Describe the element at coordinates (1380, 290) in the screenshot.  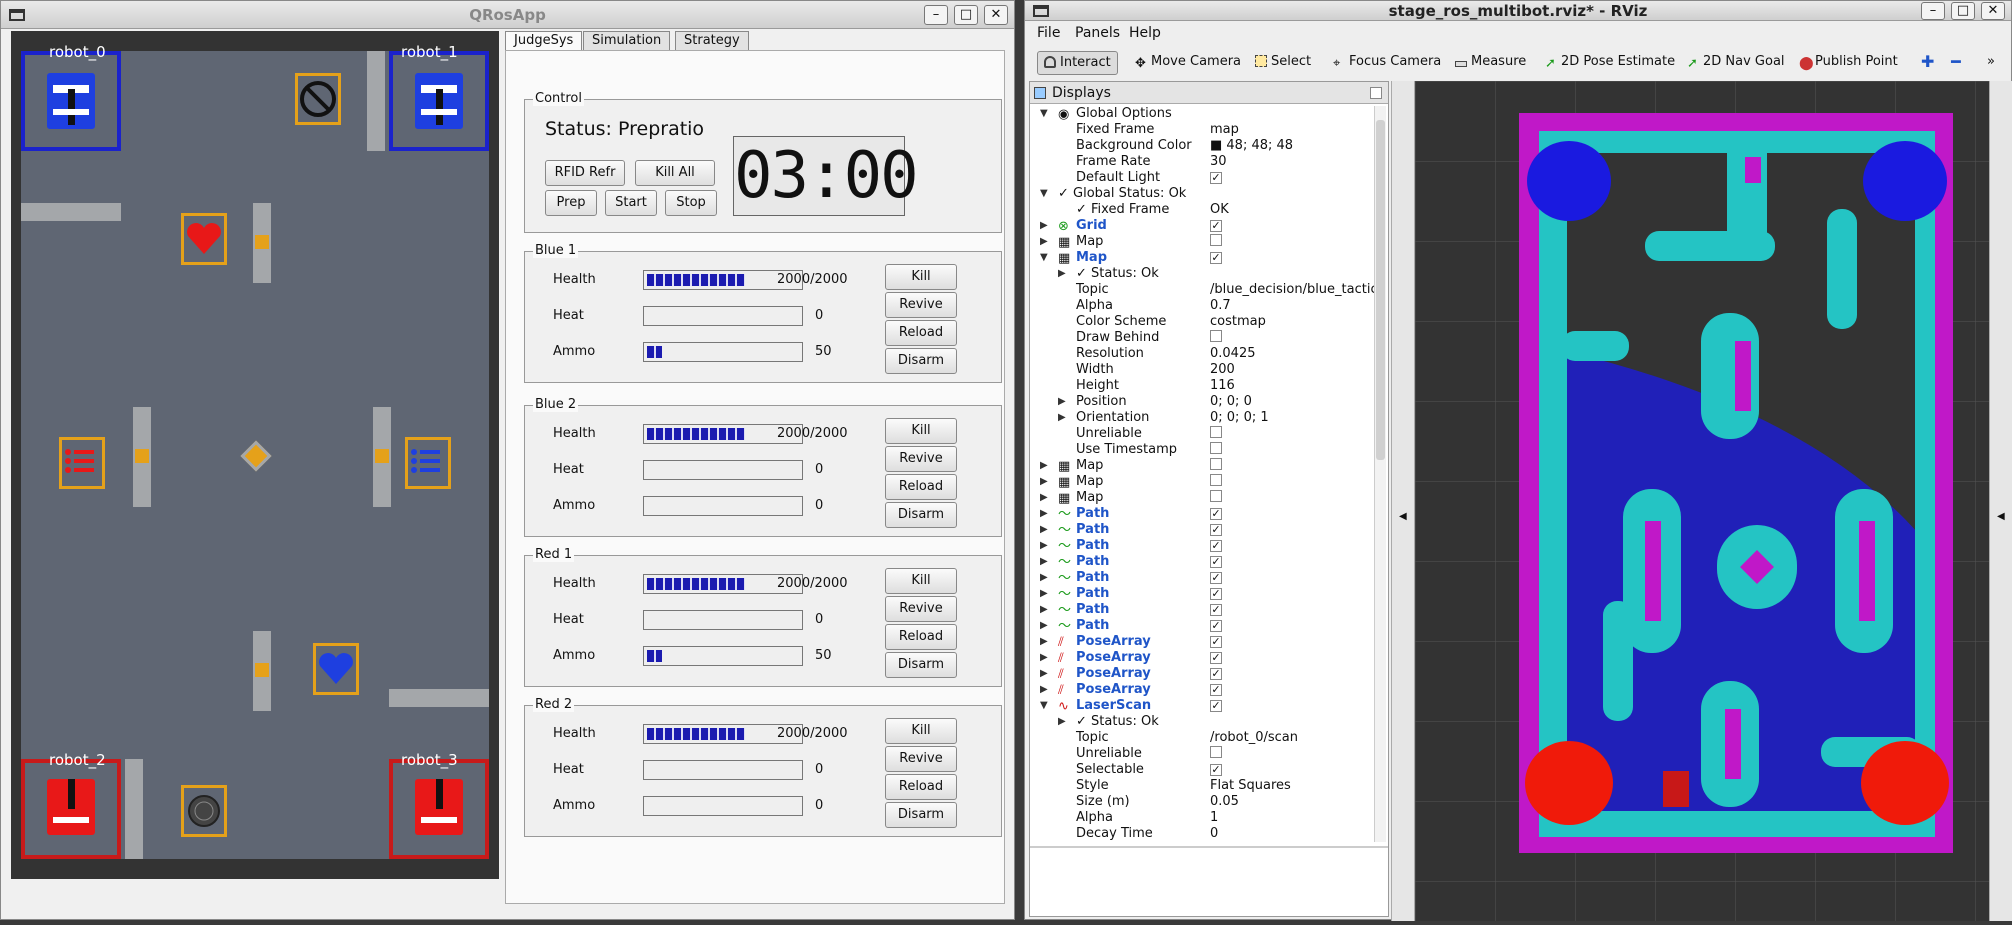
I see `scrollbar-thumb` at that location.